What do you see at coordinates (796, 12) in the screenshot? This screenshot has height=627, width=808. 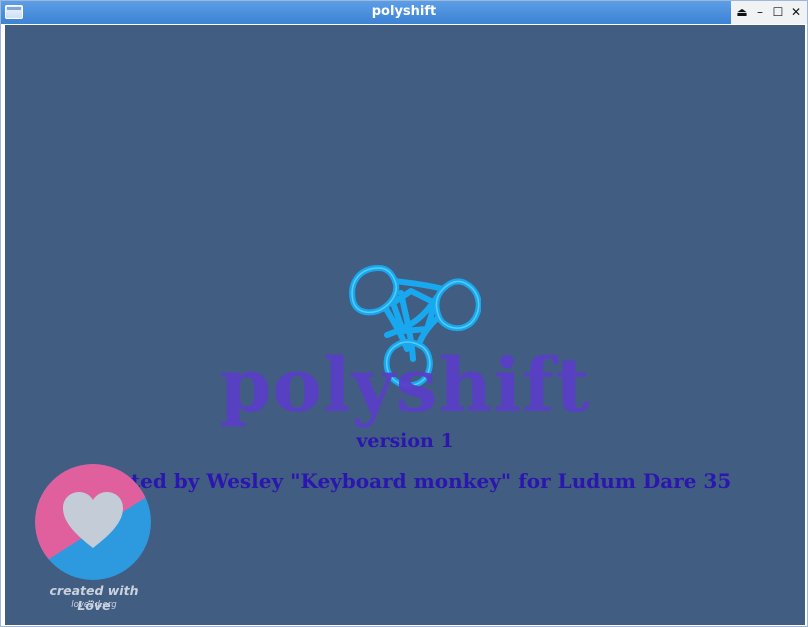 I see `close-button: ✕` at bounding box center [796, 12].